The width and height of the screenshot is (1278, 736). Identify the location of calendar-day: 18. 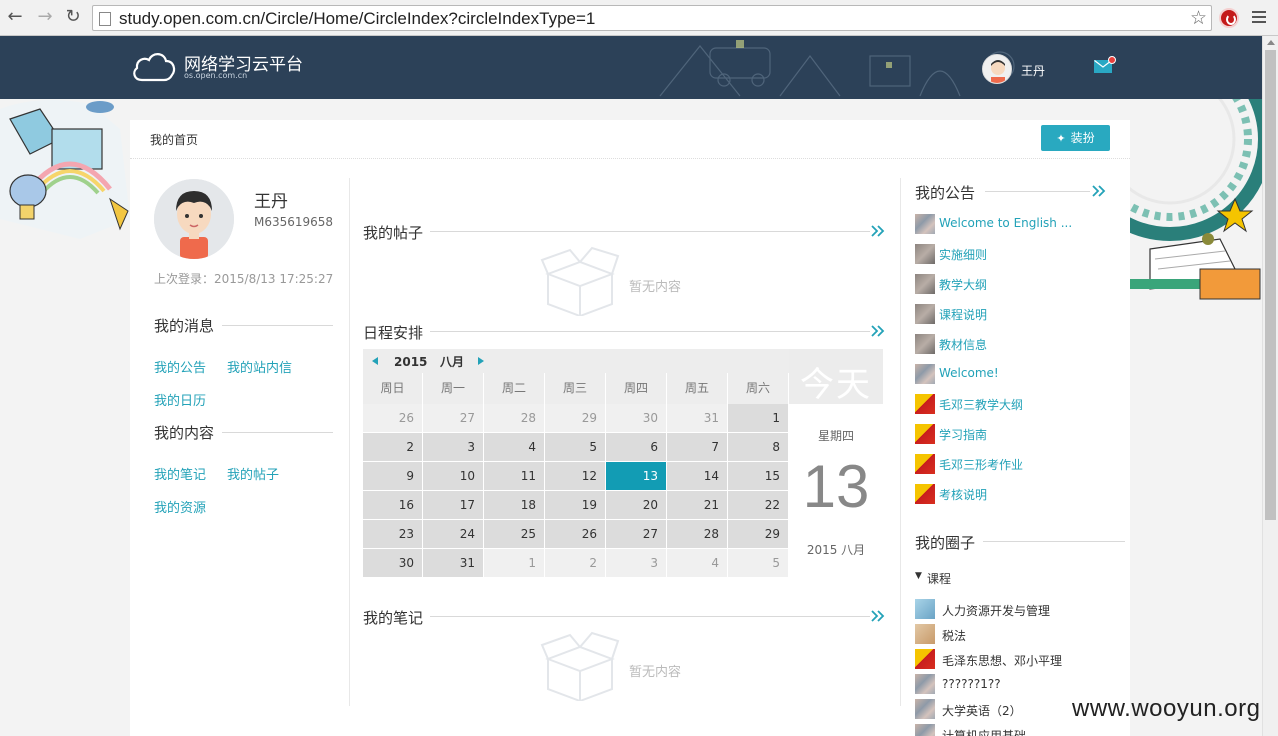
(514, 505).